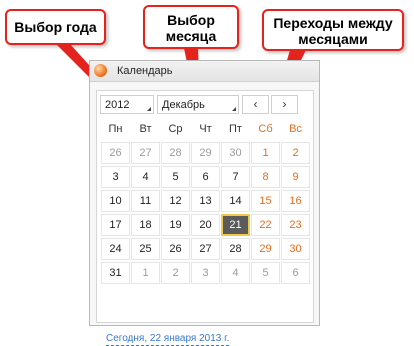 Image resolution: width=414 pixels, height=346 pixels. Describe the element at coordinates (145, 71) in the screenshot. I see `window-title: Календарь` at that location.